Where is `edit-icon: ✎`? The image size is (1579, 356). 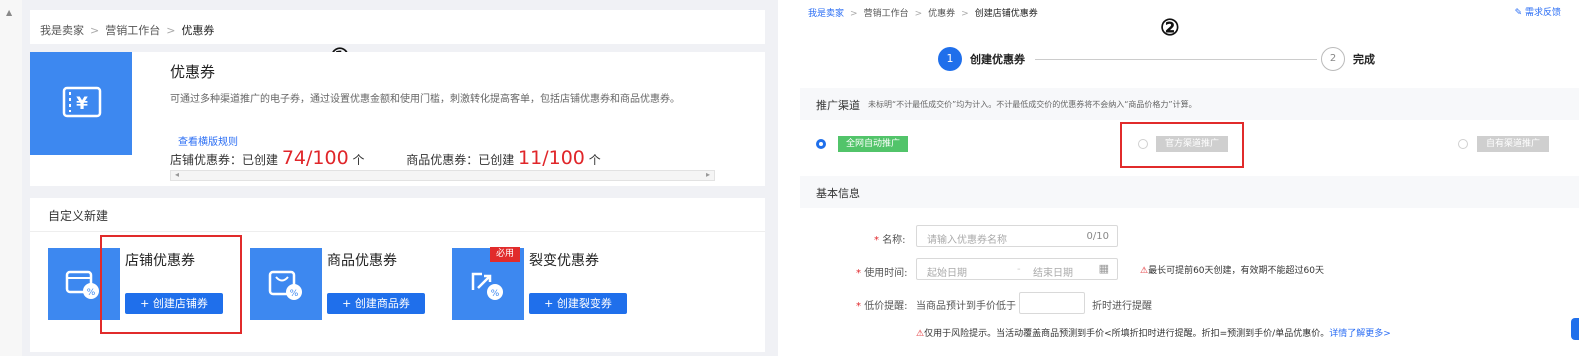 edit-icon: ✎ is located at coordinates (1518, 13).